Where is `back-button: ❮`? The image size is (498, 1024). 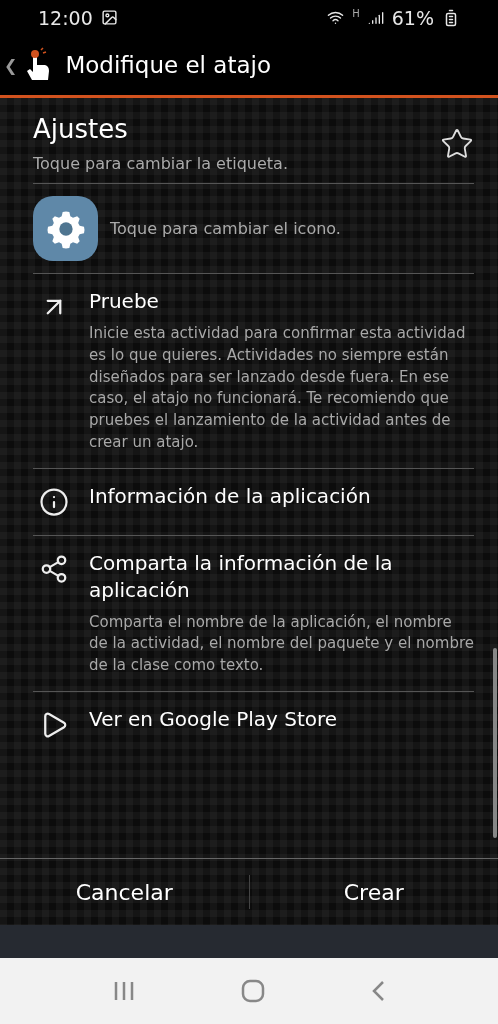
back-button: ❮ is located at coordinates (11, 65).